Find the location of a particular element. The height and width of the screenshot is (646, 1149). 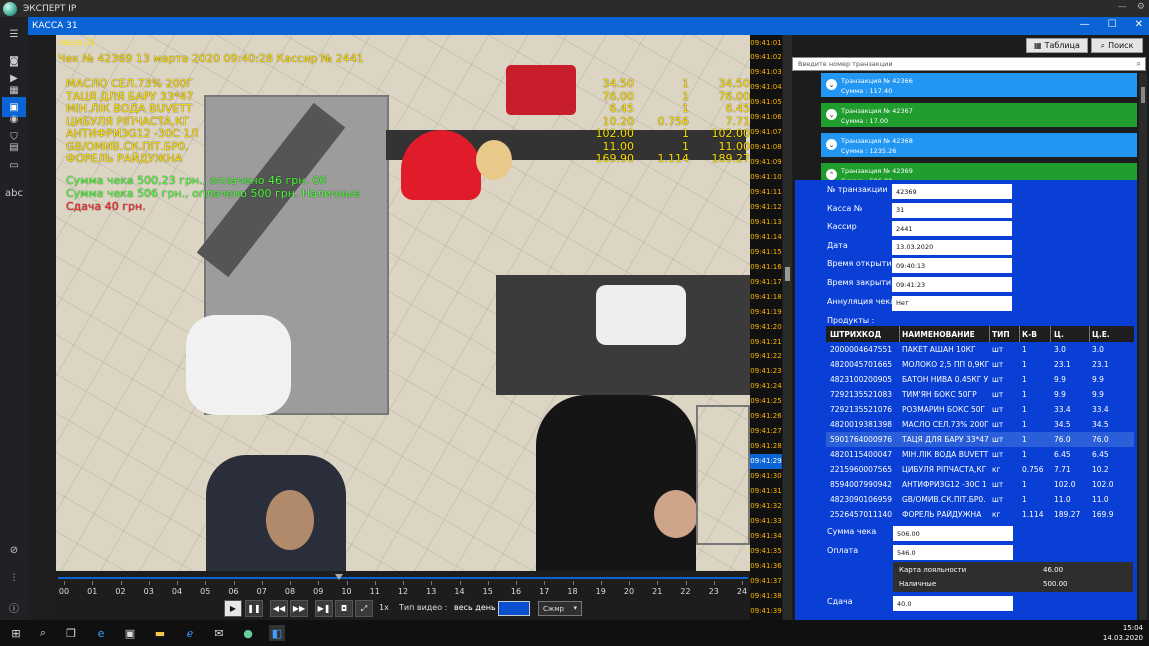

ie-icon: ℯ is located at coordinates (190, 633).